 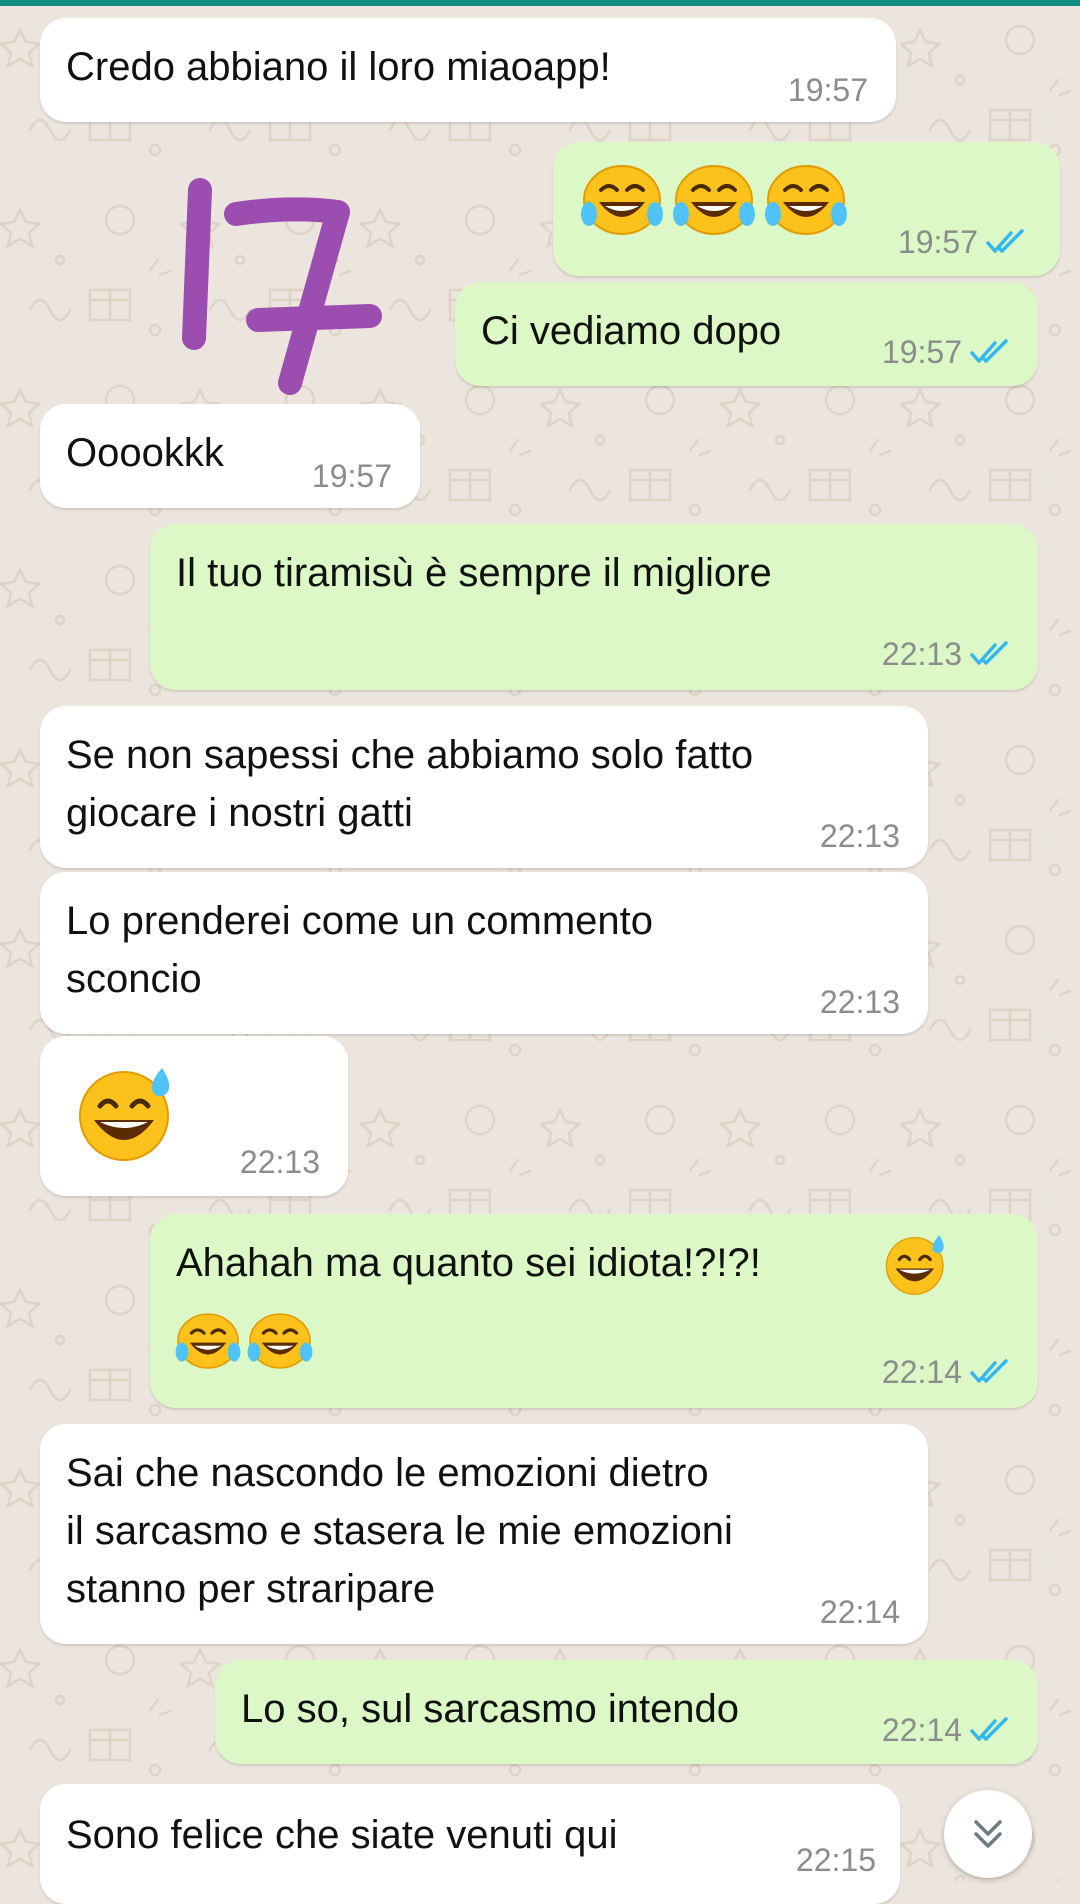 I want to click on message-text: Sono felice che siate venuti qui, so click(x=342, y=1835).